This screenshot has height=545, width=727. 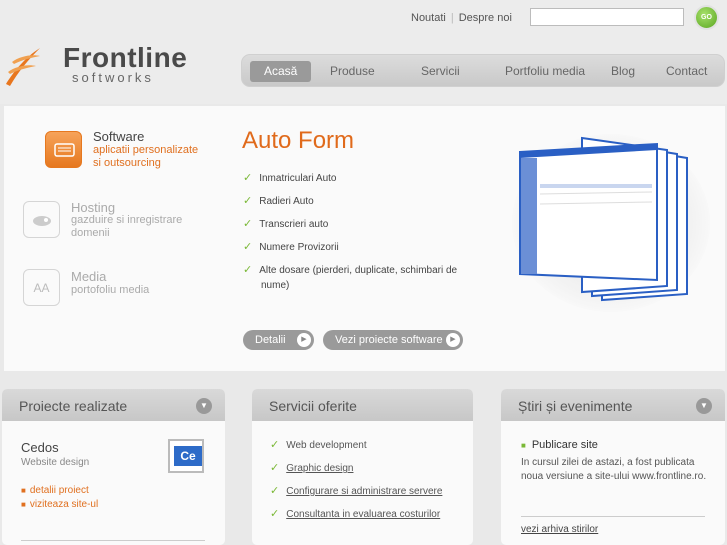 What do you see at coordinates (93, 207) in the screenshot?
I see `sidebar-item-hosting-title: Hosting` at bounding box center [93, 207].